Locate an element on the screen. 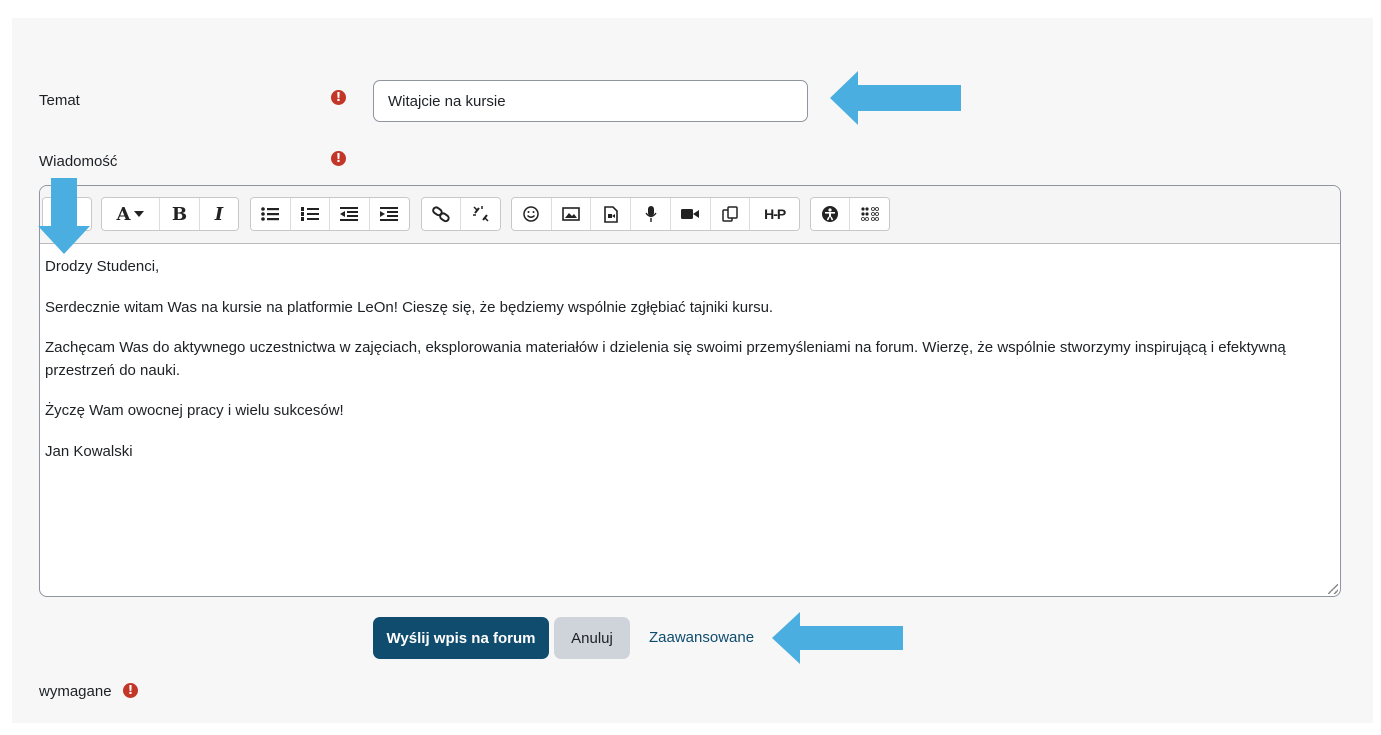 The image size is (1381, 735). indent-button is located at coordinates (389, 214).